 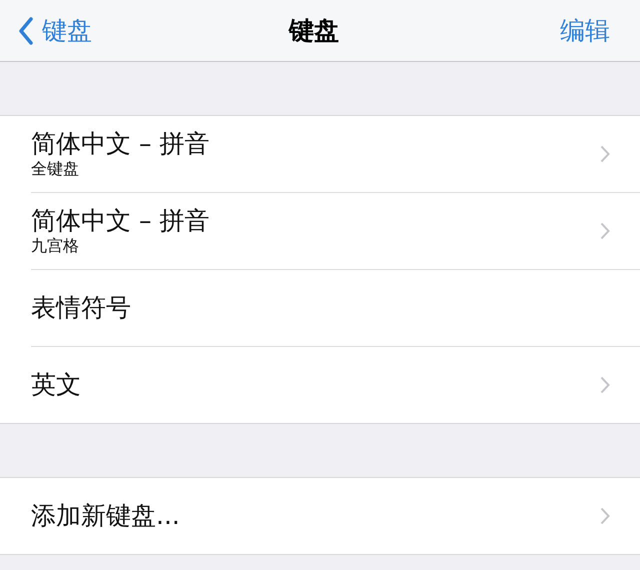 What do you see at coordinates (55, 169) in the screenshot?
I see `row-subtitle: 全键盘` at bounding box center [55, 169].